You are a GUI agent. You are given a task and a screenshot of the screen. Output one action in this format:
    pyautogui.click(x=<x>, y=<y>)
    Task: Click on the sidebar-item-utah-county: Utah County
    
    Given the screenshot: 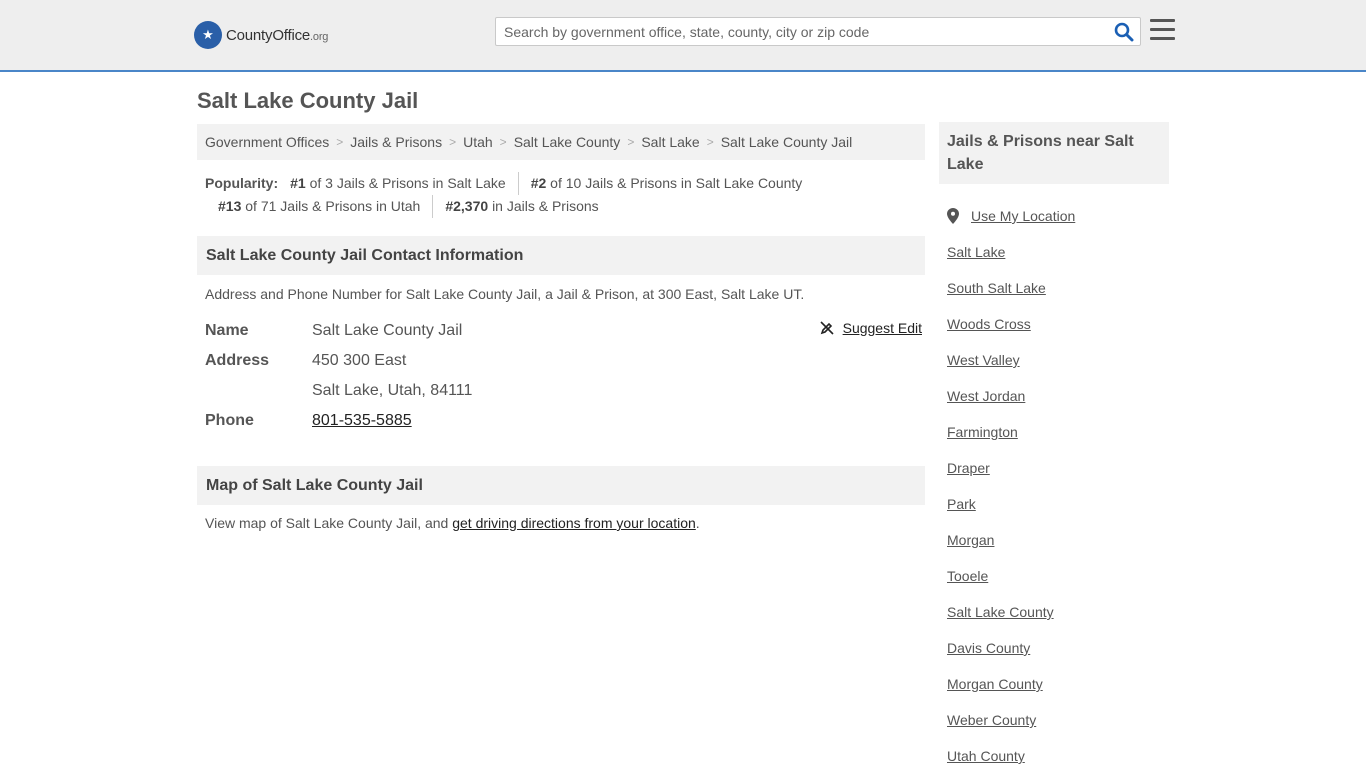 What is the action you would take?
    pyautogui.click(x=1054, y=756)
    